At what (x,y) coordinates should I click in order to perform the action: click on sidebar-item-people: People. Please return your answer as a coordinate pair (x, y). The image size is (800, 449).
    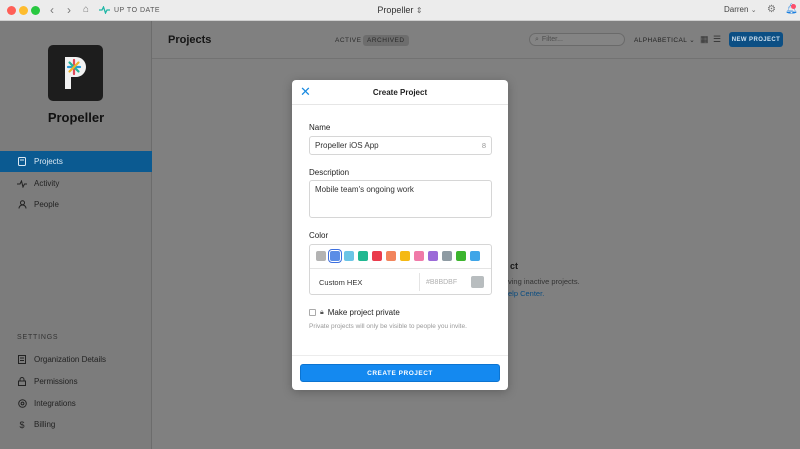
    Looking at the image, I should click on (76, 204).